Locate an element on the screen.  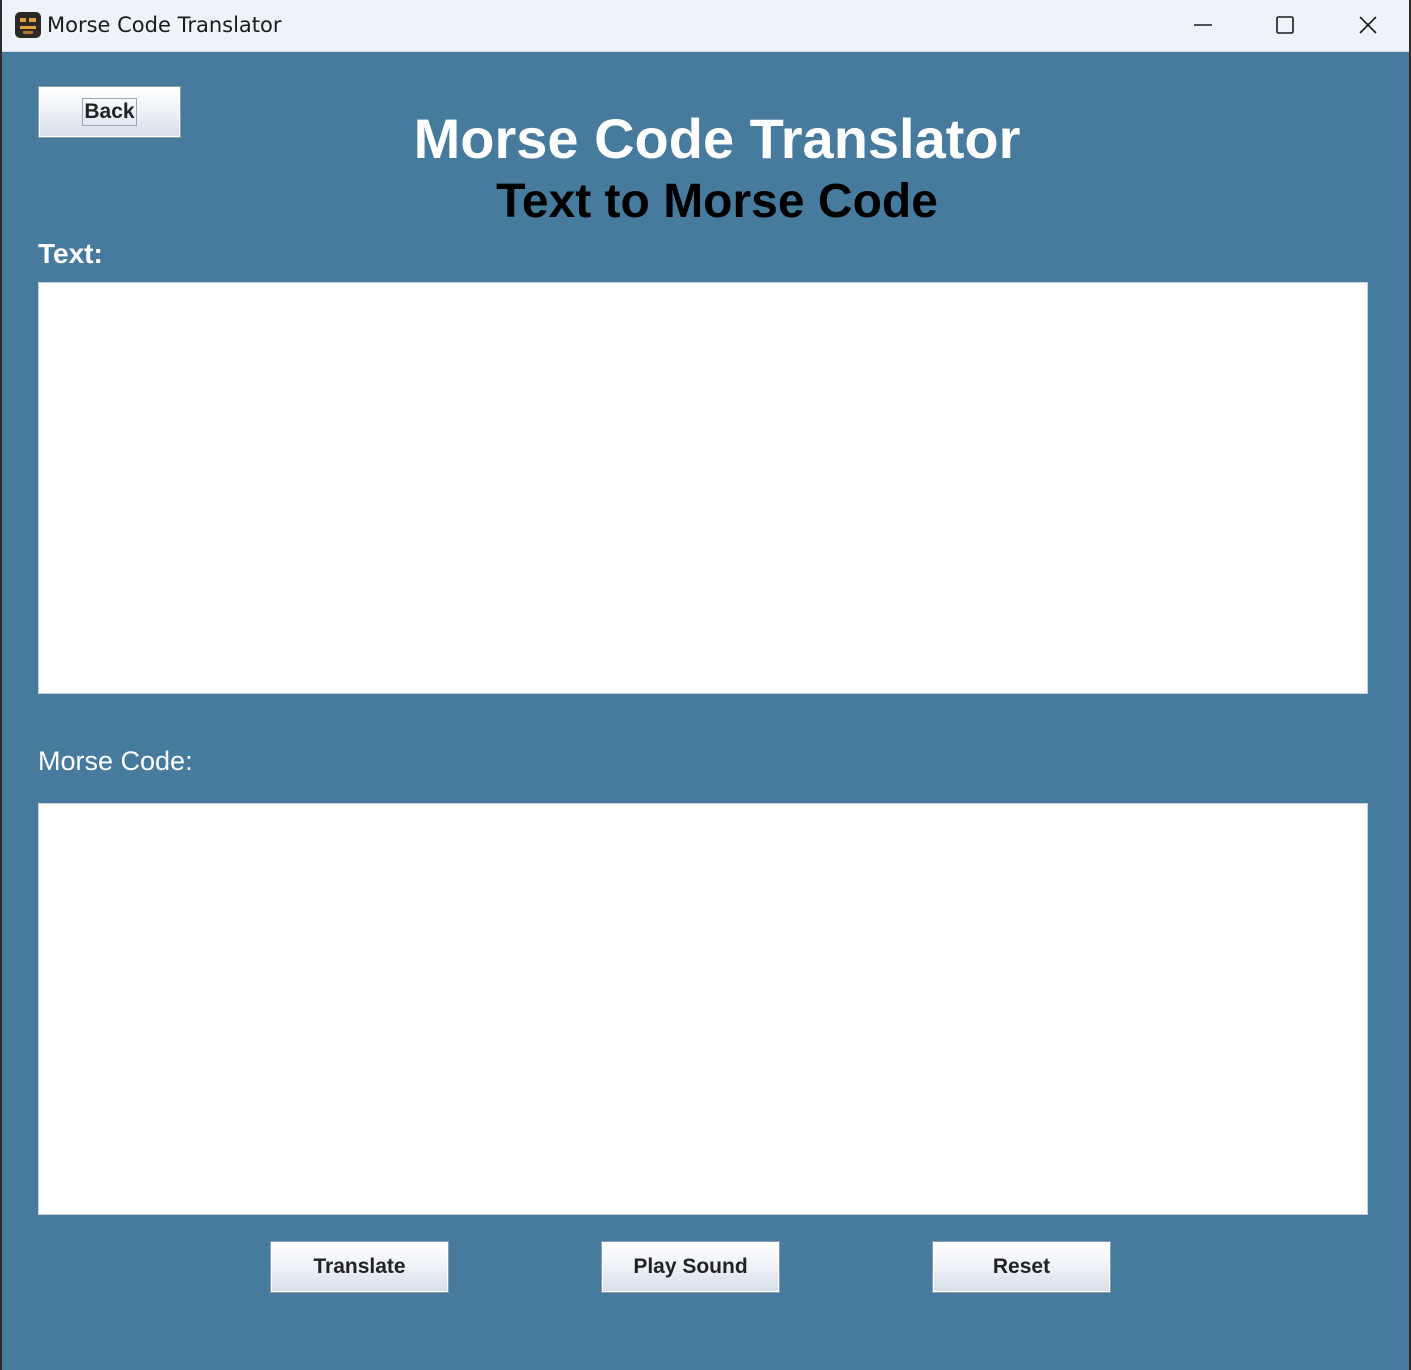
minimize-icon is located at coordinates (1203, 25).